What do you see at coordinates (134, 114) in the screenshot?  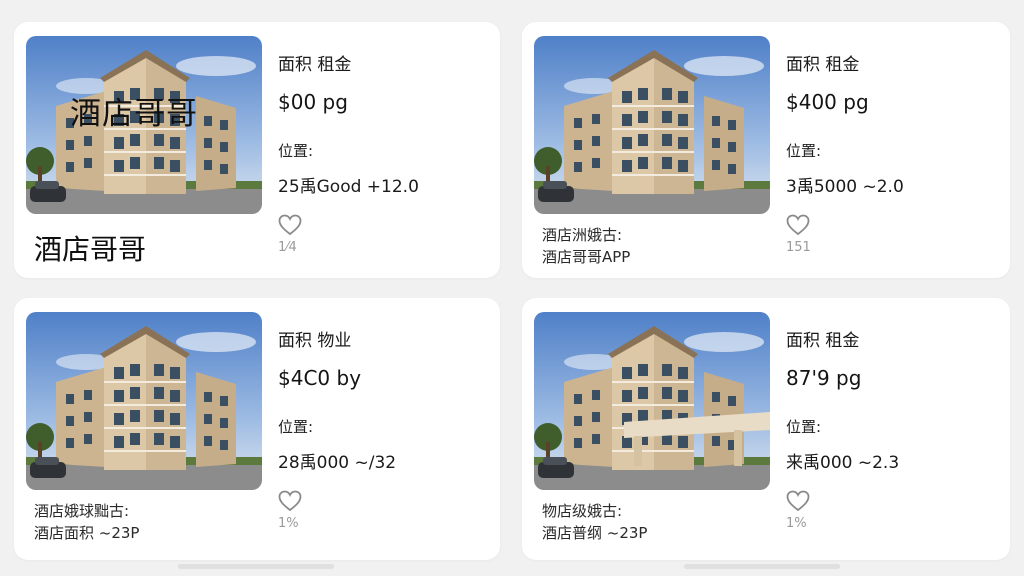 I see `photo-overlay-text: 酒店哥哥` at bounding box center [134, 114].